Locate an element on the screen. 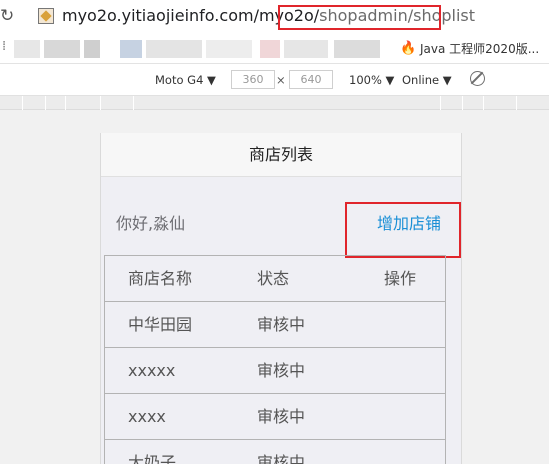 The width and height of the screenshot is (549, 464). shop-name-cell: xxxx is located at coordinates (147, 416).